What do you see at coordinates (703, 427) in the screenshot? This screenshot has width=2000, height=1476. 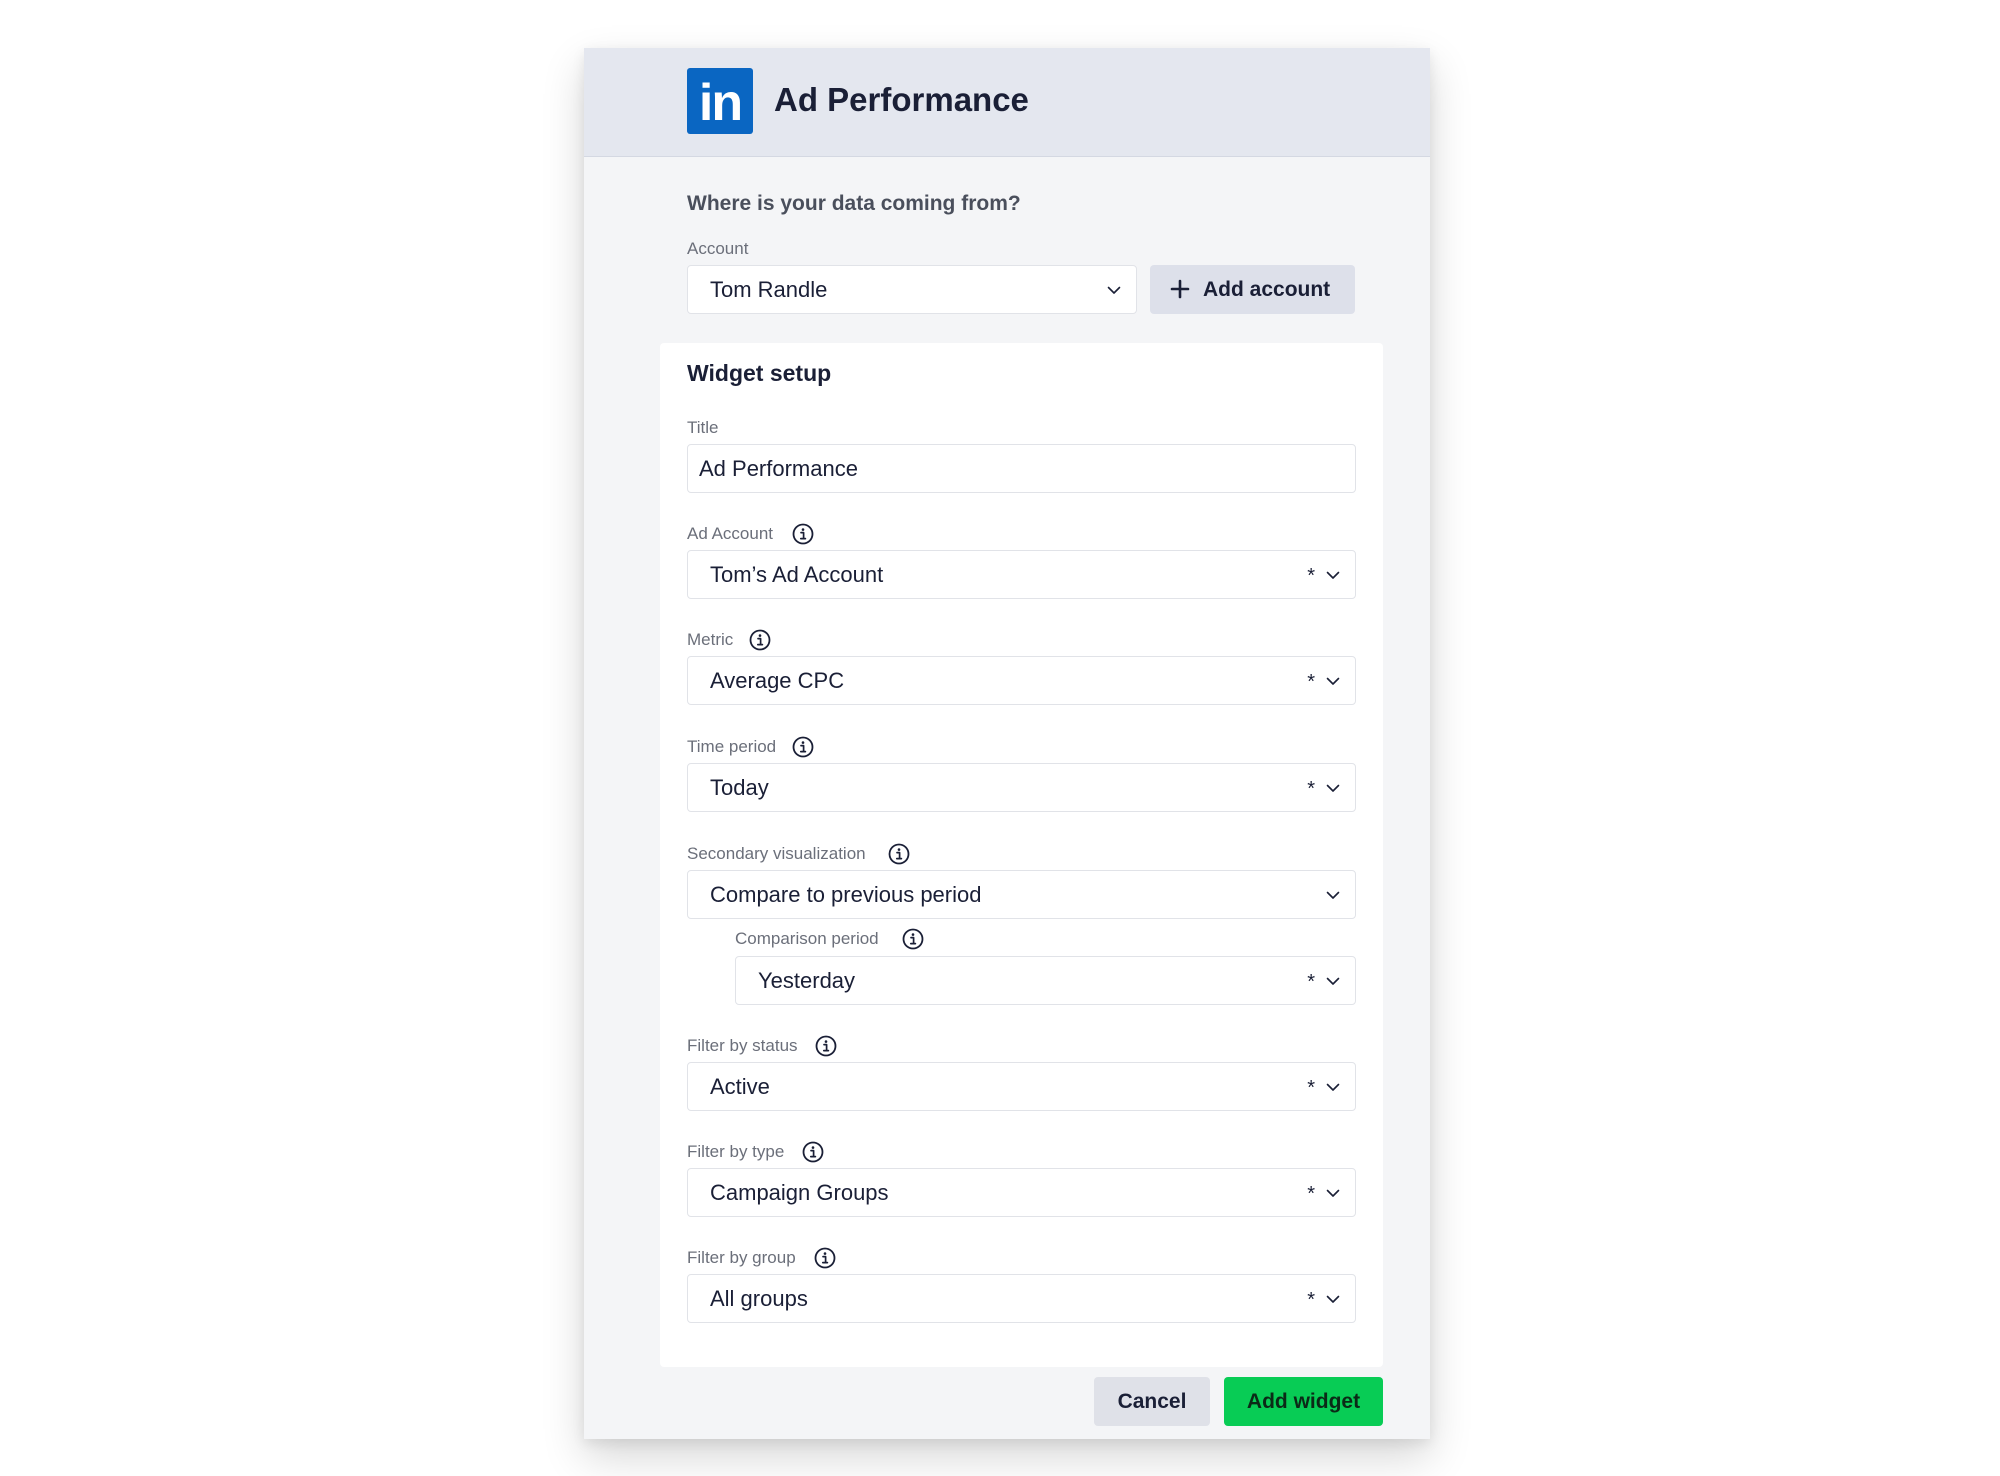 I see `title-label: Title` at bounding box center [703, 427].